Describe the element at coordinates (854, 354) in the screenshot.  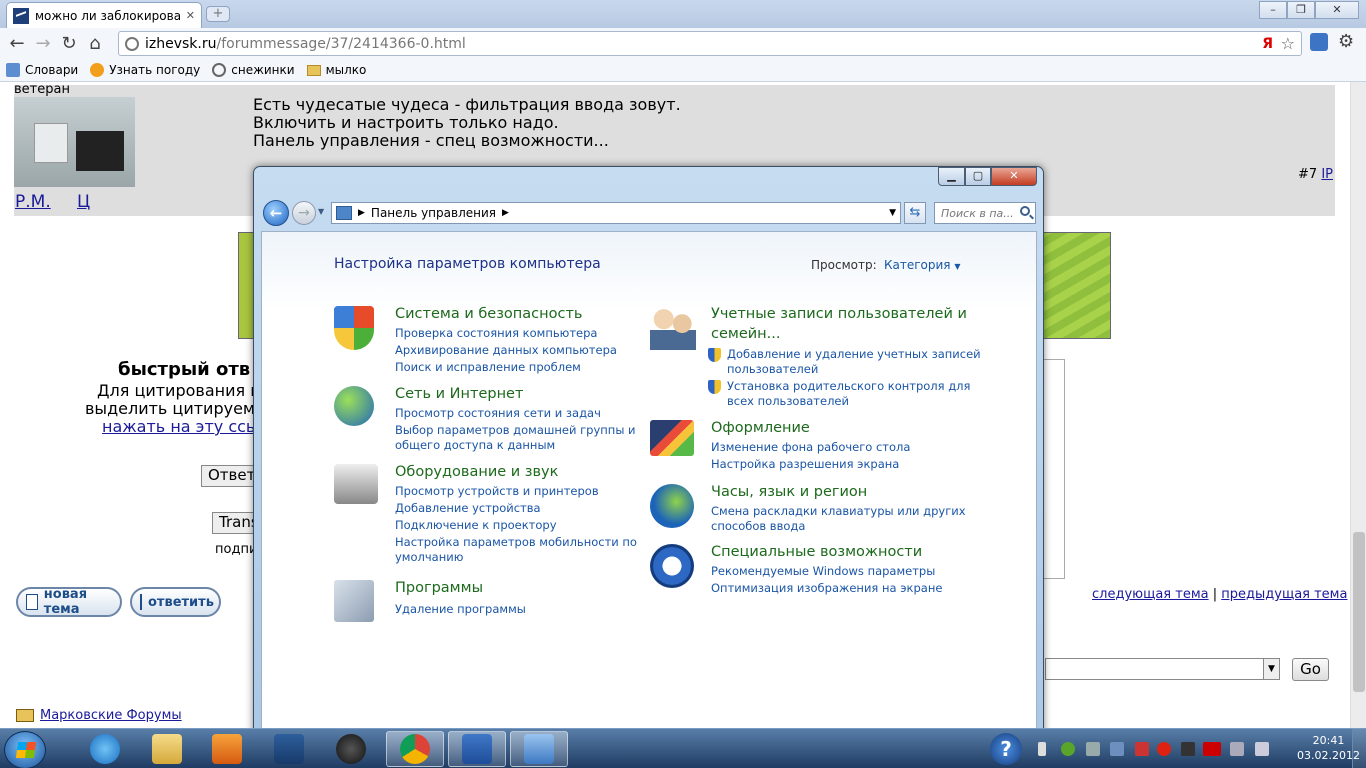
I see `category-link: Добавление и удаление учетных записей` at that location.